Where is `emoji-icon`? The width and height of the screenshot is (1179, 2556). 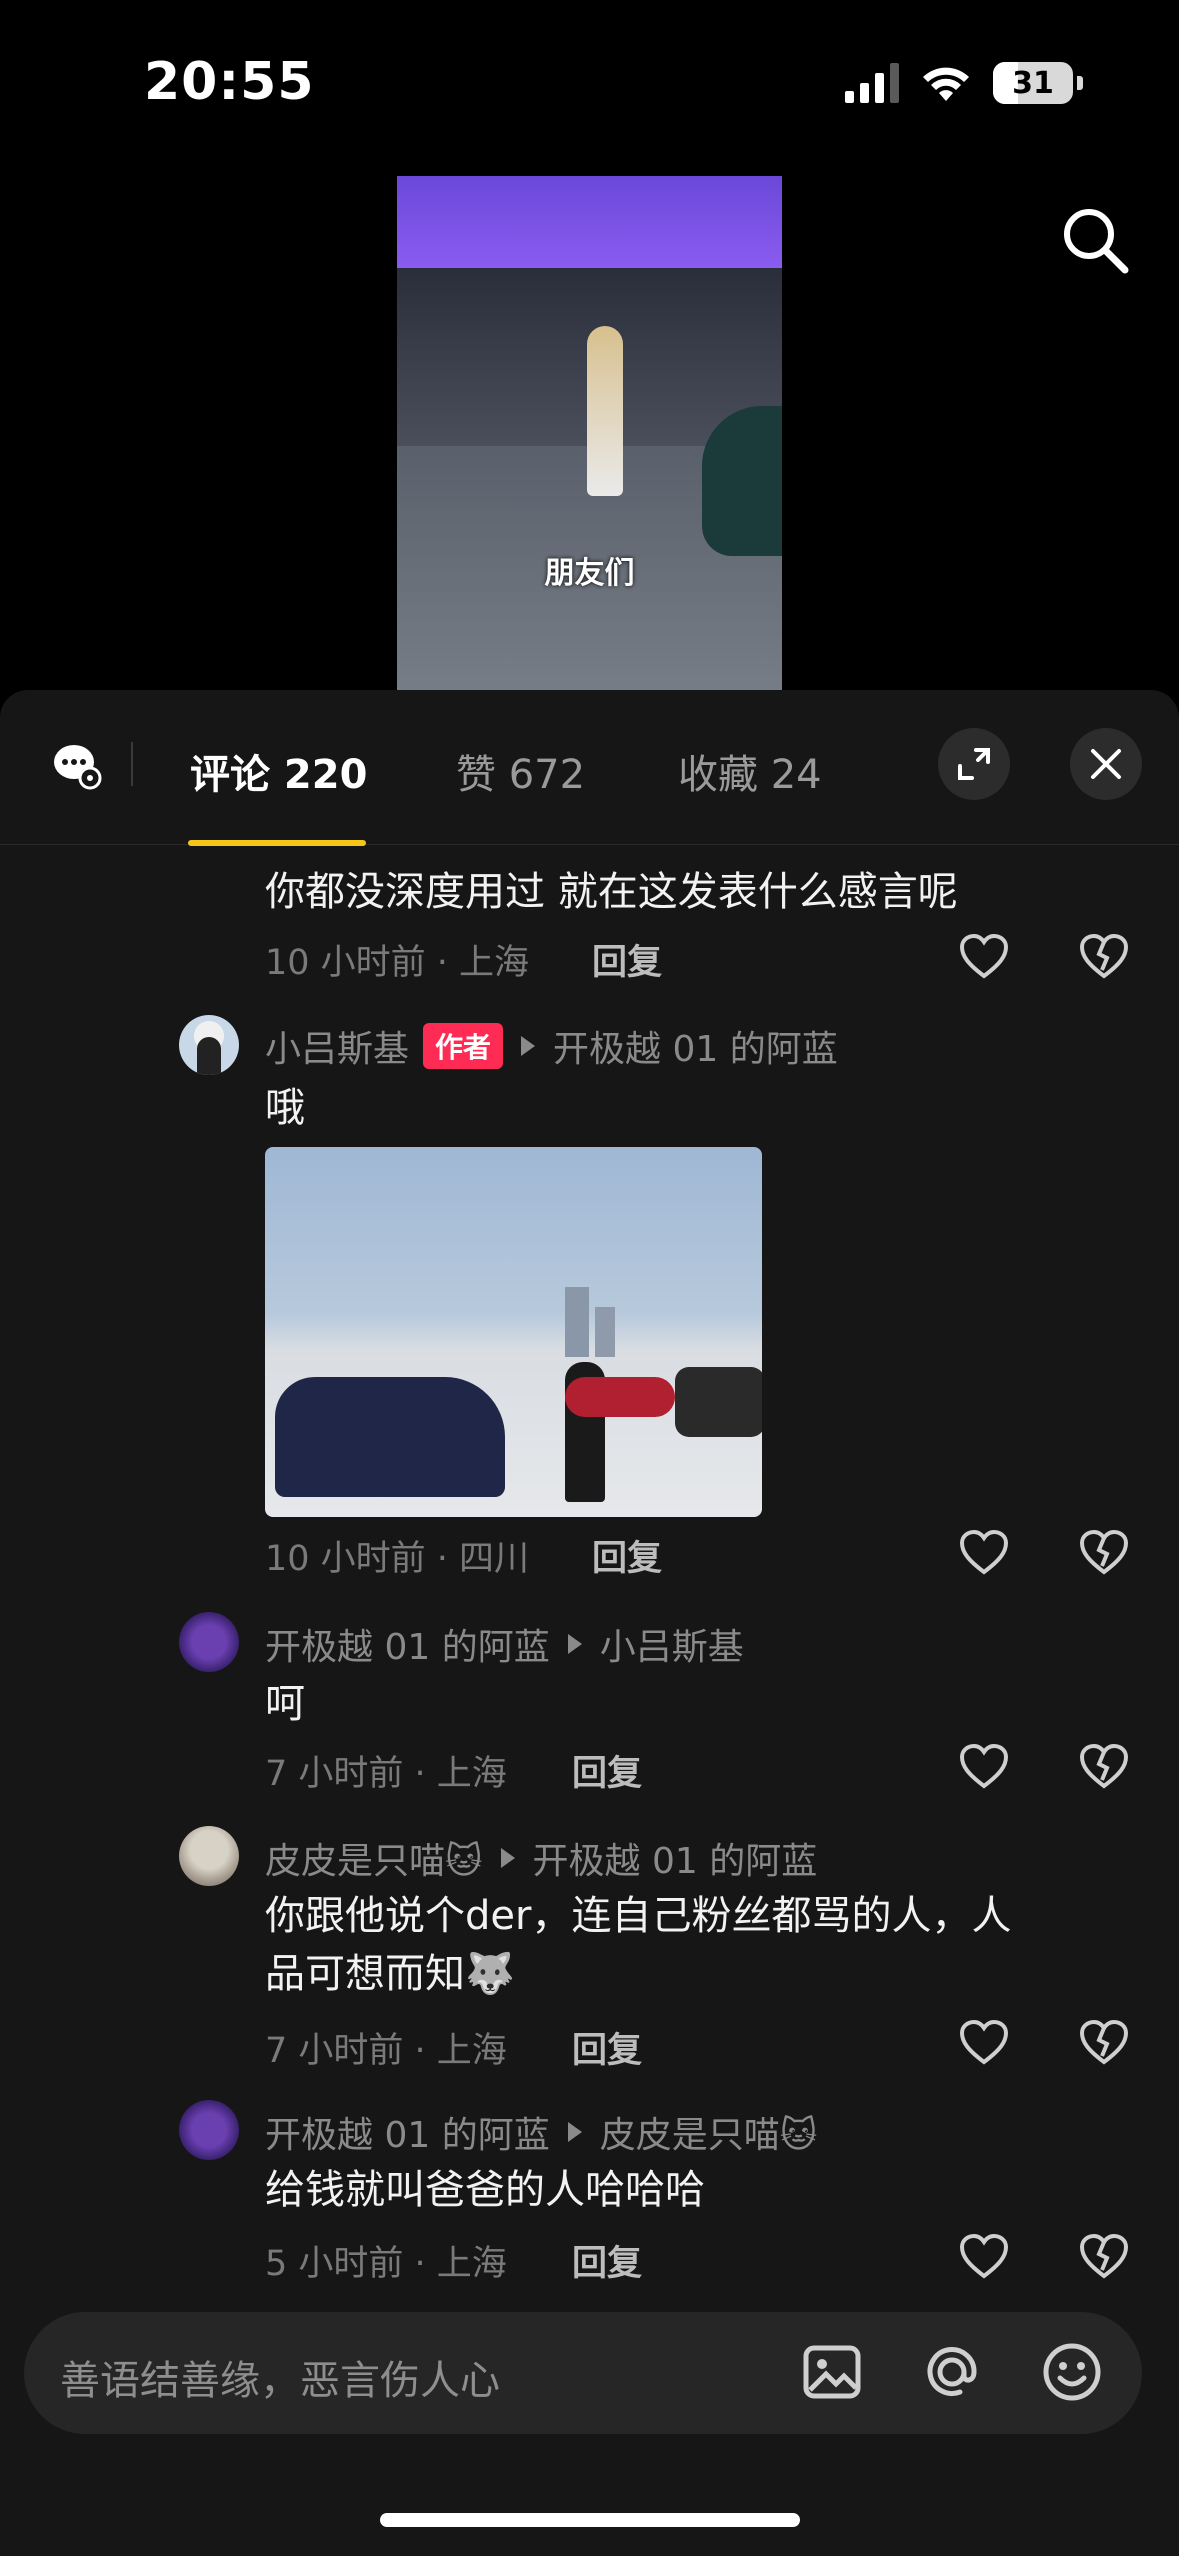
emoji-icon is located at coordinates (1072, 2372).